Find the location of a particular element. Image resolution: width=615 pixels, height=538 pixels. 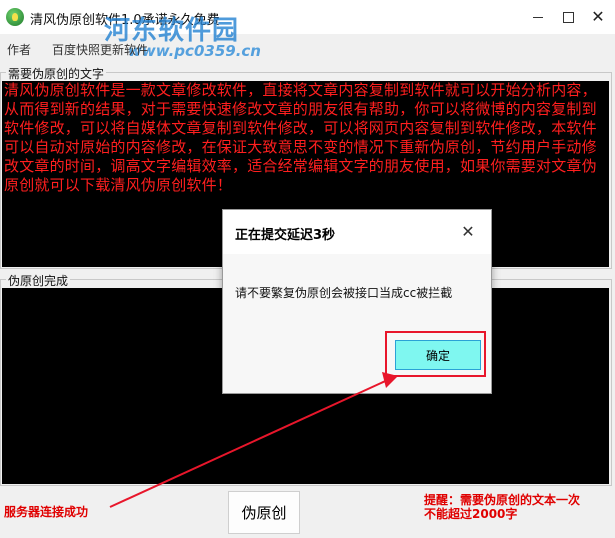

dialog-body: 请不要繁复伪原创会被接口当成cc被拦截 is located at coordinates (357, 292).